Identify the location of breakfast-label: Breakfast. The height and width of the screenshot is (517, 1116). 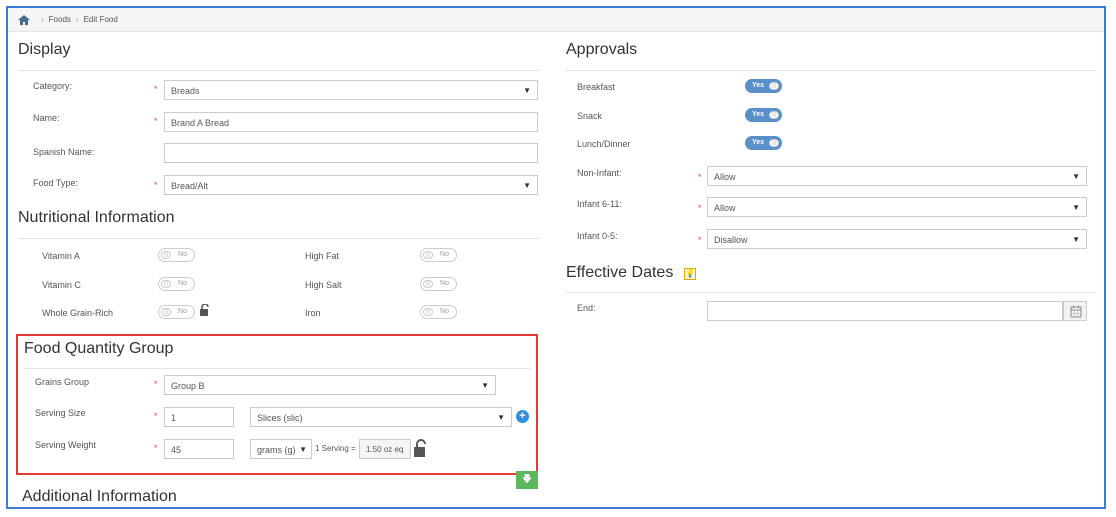
(596, 87).